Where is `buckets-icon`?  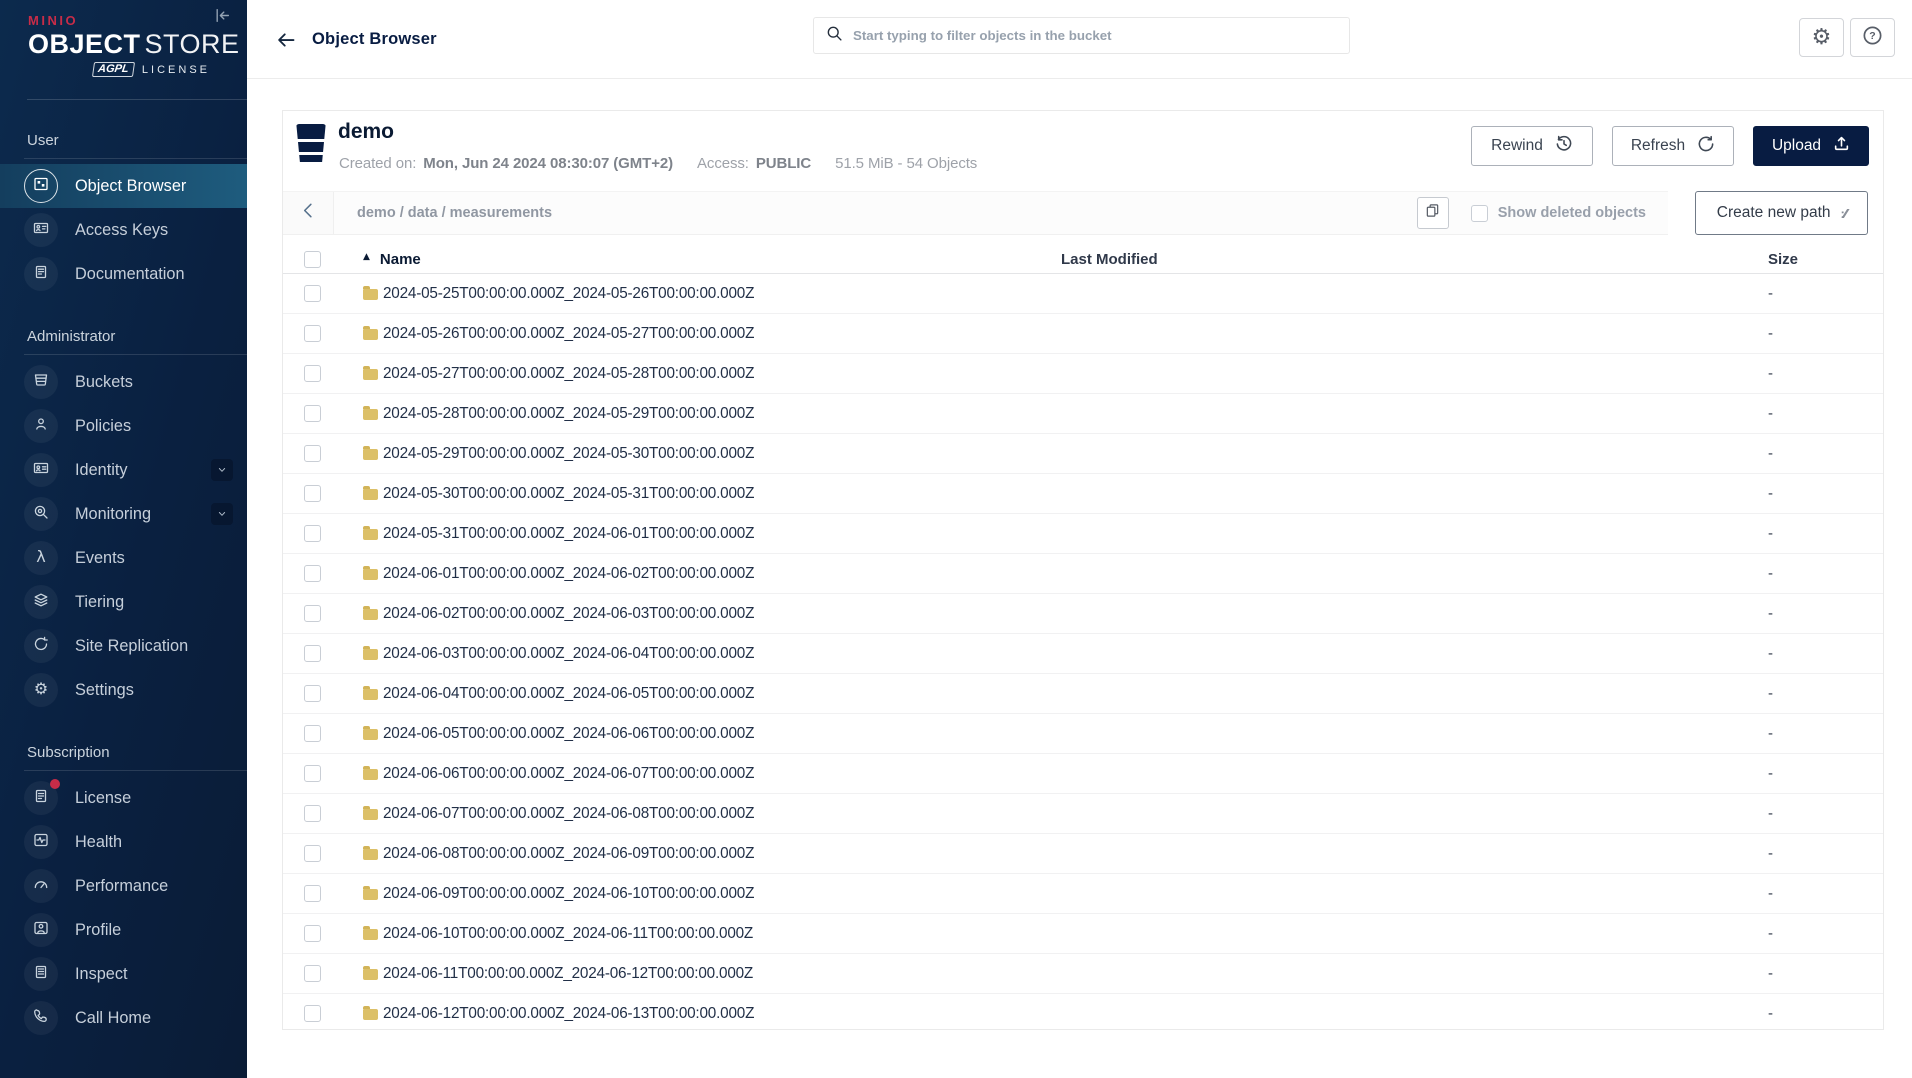
buckets-icon is located at coordinates (41, 382).